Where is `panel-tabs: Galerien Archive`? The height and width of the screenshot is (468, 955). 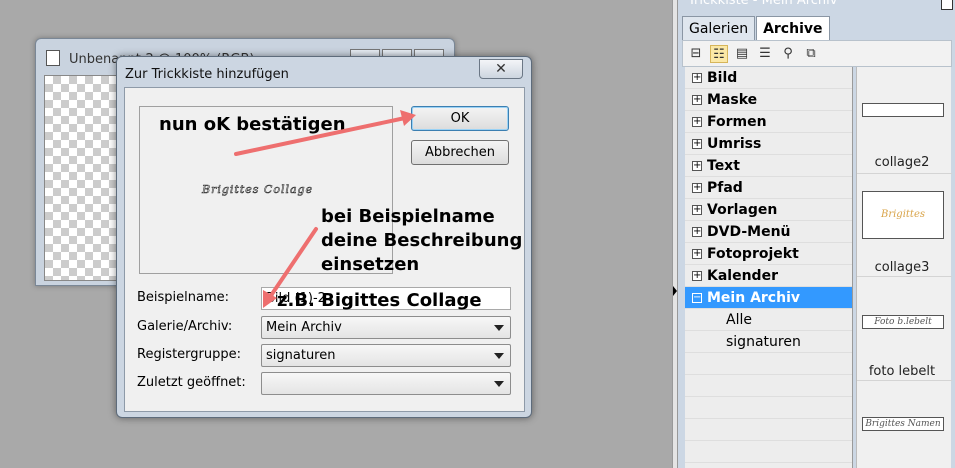 panel-tabs: Galerien Archive is located at coordinates (756, 28).